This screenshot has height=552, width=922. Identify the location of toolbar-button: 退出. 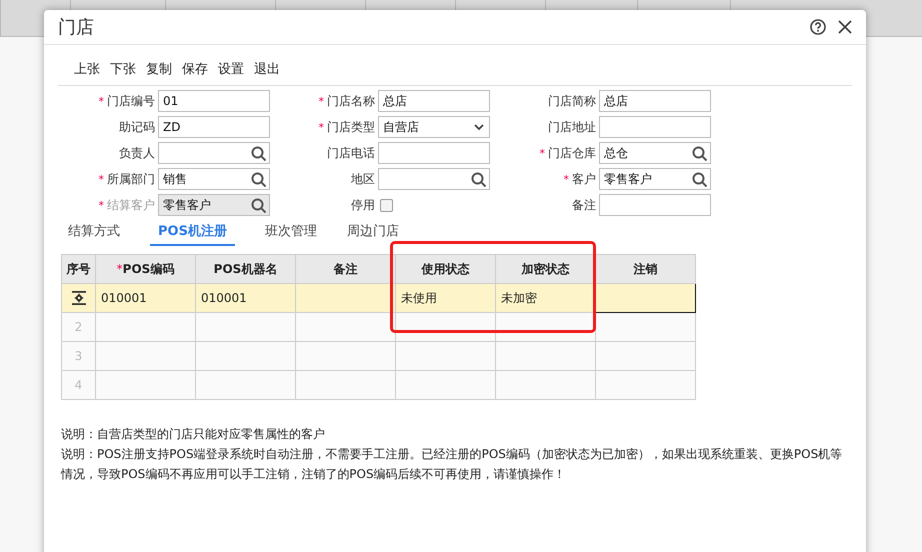
(267, 69).